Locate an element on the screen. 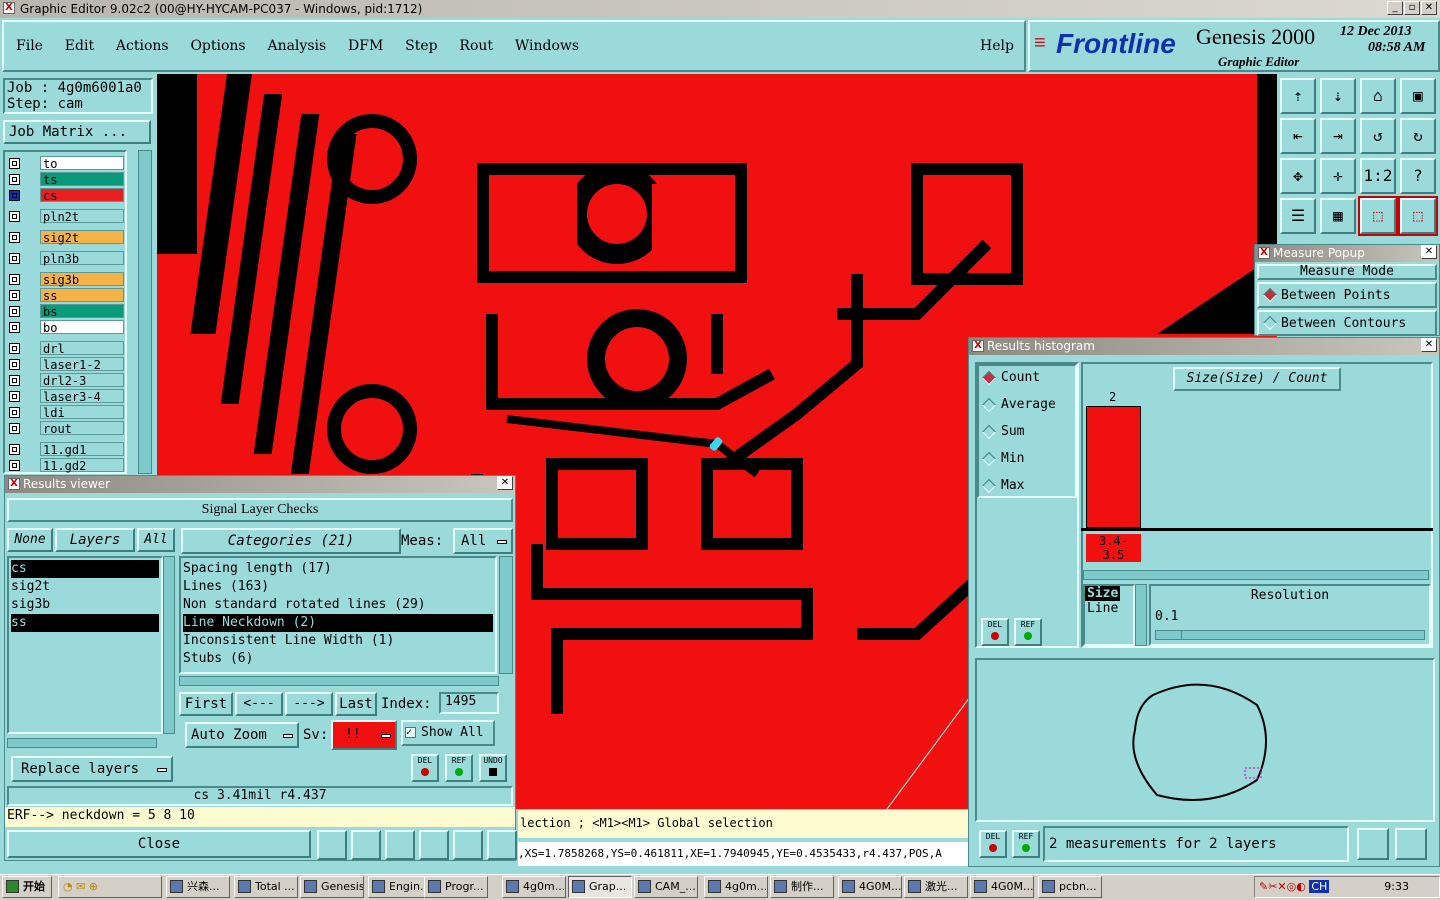  lang-indicator: CH is located at coordinates (1319, 886).